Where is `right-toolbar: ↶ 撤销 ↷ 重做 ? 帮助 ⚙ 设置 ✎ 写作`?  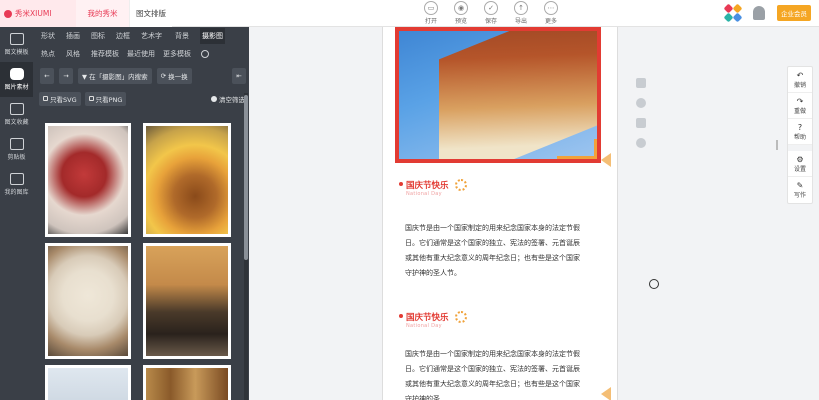
right-toolbar: ↶ 撤销 ↷ 重做 ? 帮助 ⚙ 设置 ✎ 写作 is located at coordinates (800, 135).